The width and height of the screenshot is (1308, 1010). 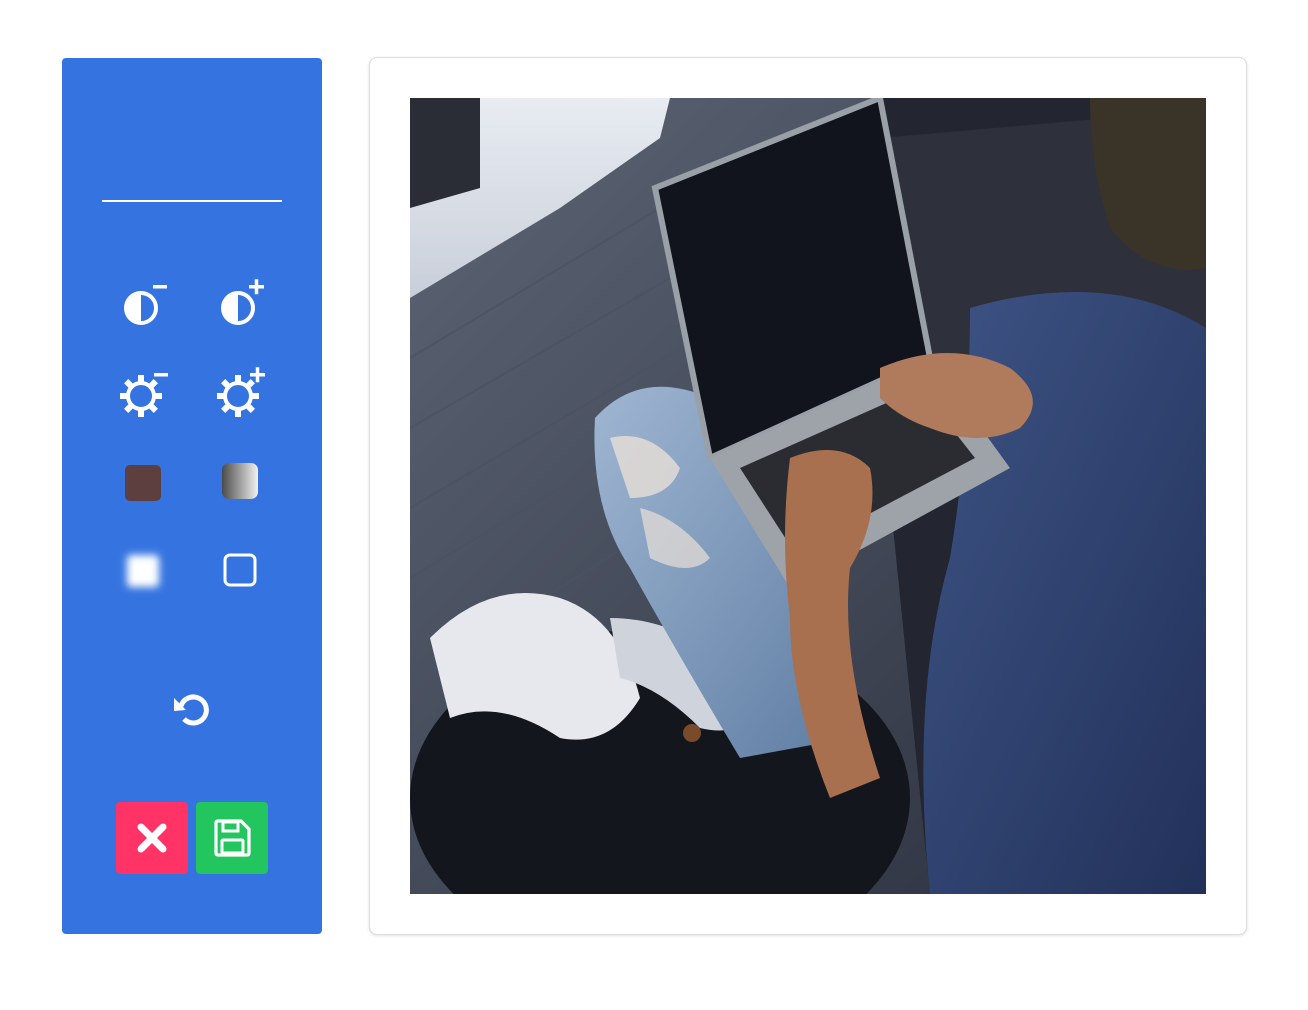 I want to click on contrast-minus-icon, so click(x=145, y=305).